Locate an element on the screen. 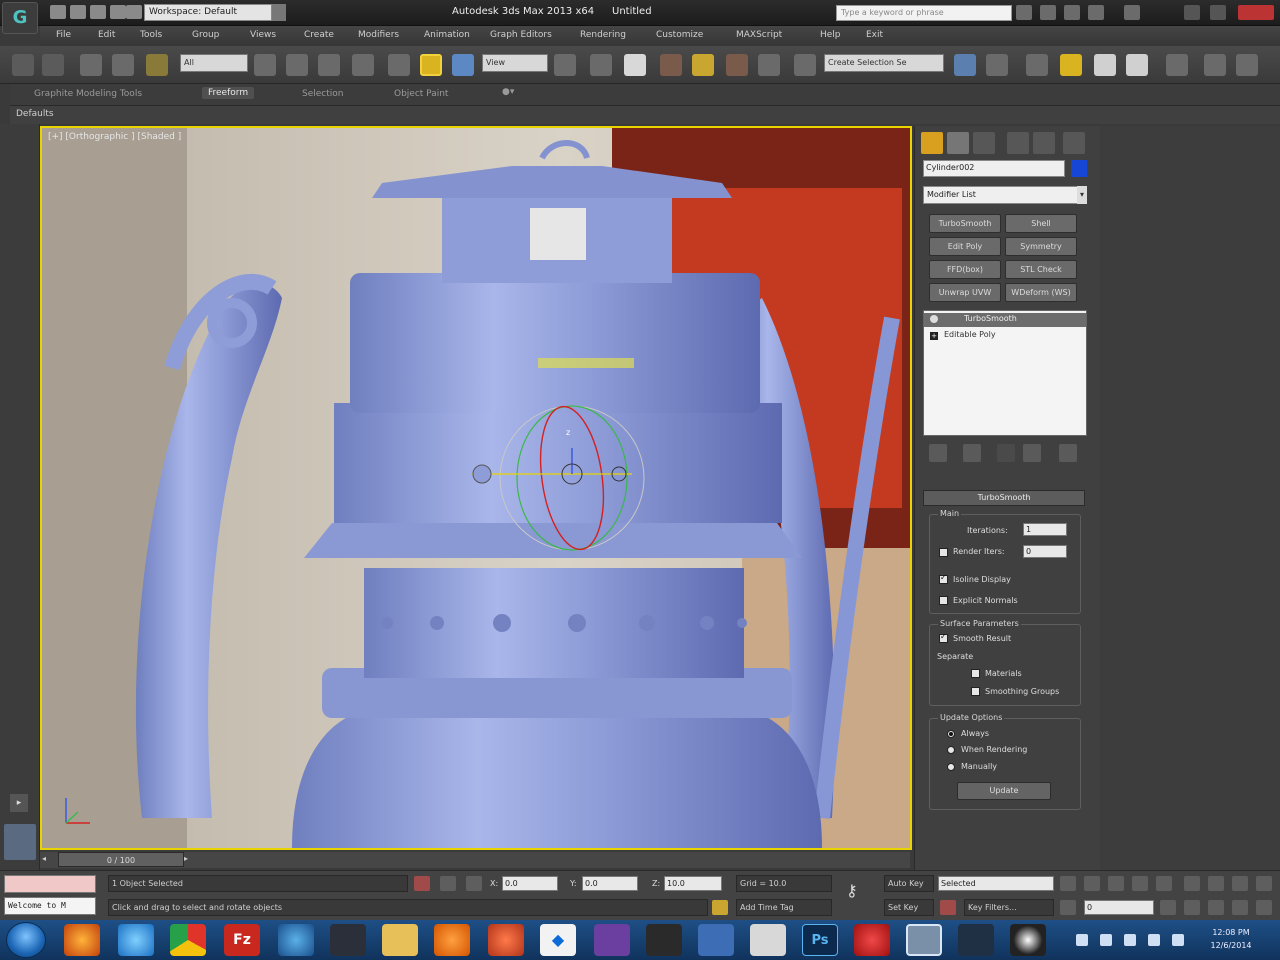  modify-tab-icon is located at coordinates (958, 143).